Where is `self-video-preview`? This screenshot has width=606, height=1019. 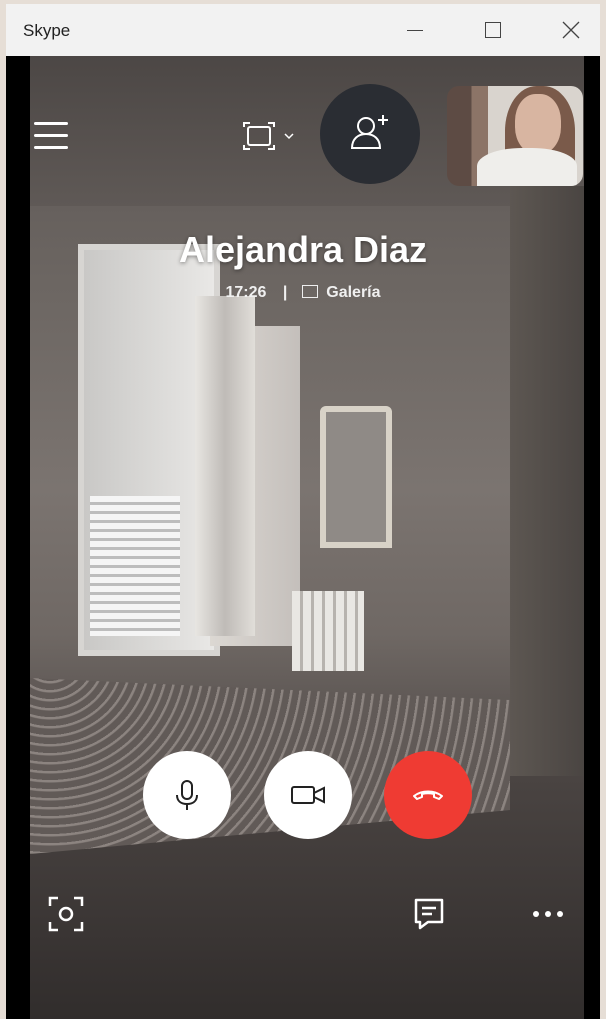 self-video-preview is located at coordinates (515, 136).